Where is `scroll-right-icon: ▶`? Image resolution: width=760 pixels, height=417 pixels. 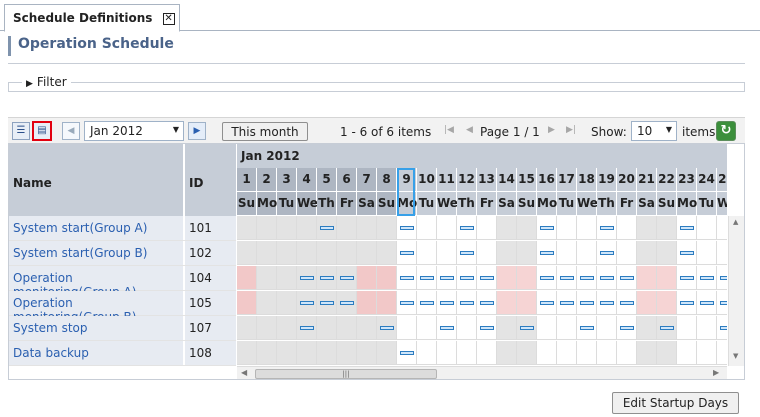 scroll-right-icon: ▶ is located at coordinates (716, 372).